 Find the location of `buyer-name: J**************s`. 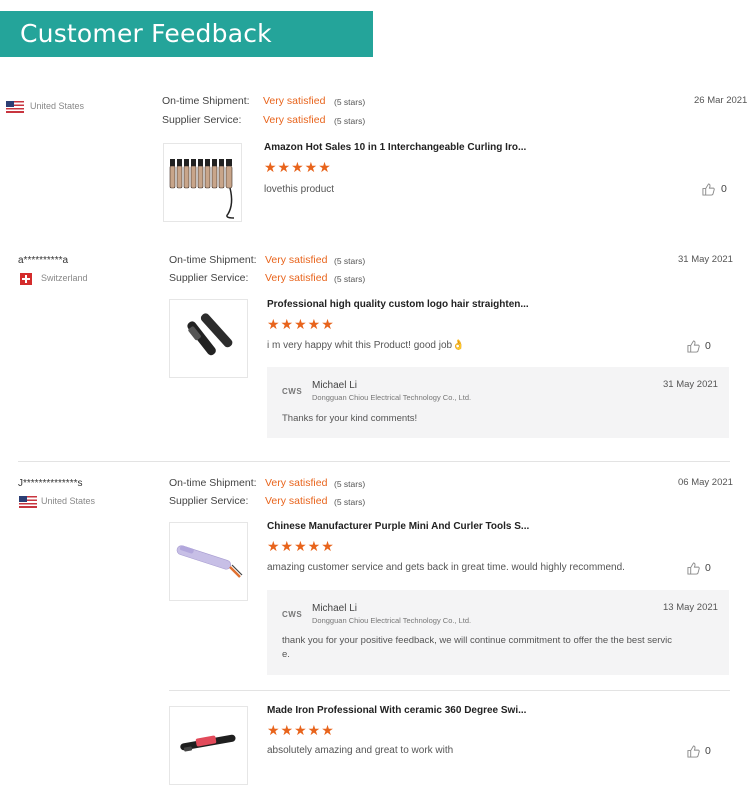

buyer-name: J**************s is located at coordinates (50, 483).